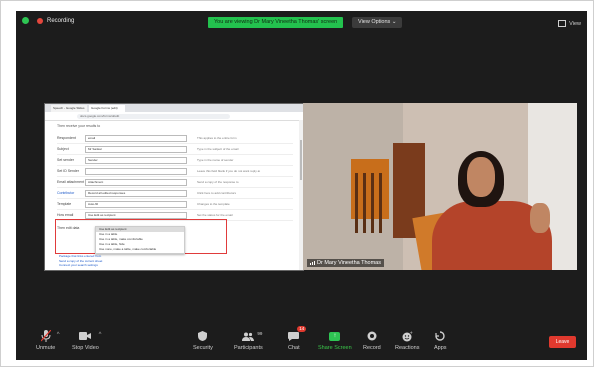 The image size is (594, 367). Describe the element at coordinates (213, 204) in the screenshot. I see `form-description: Changes to the template` at that location.